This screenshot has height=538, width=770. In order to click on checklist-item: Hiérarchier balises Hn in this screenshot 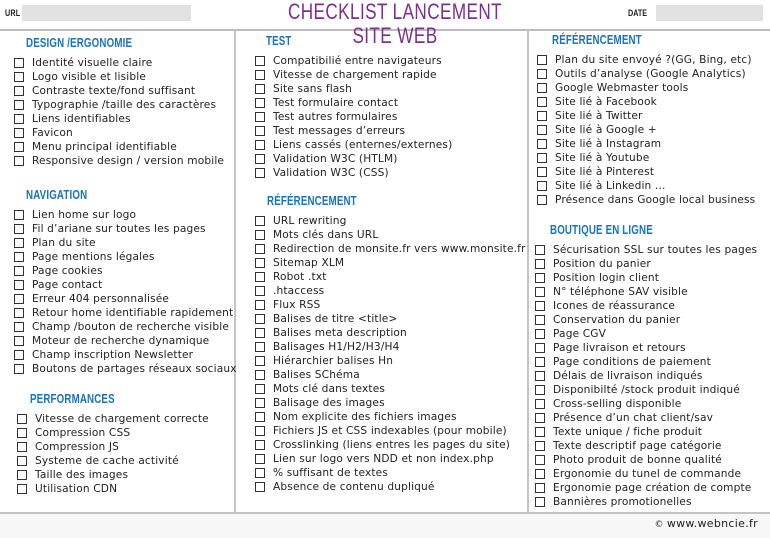, I will do `click(390, 361)`.